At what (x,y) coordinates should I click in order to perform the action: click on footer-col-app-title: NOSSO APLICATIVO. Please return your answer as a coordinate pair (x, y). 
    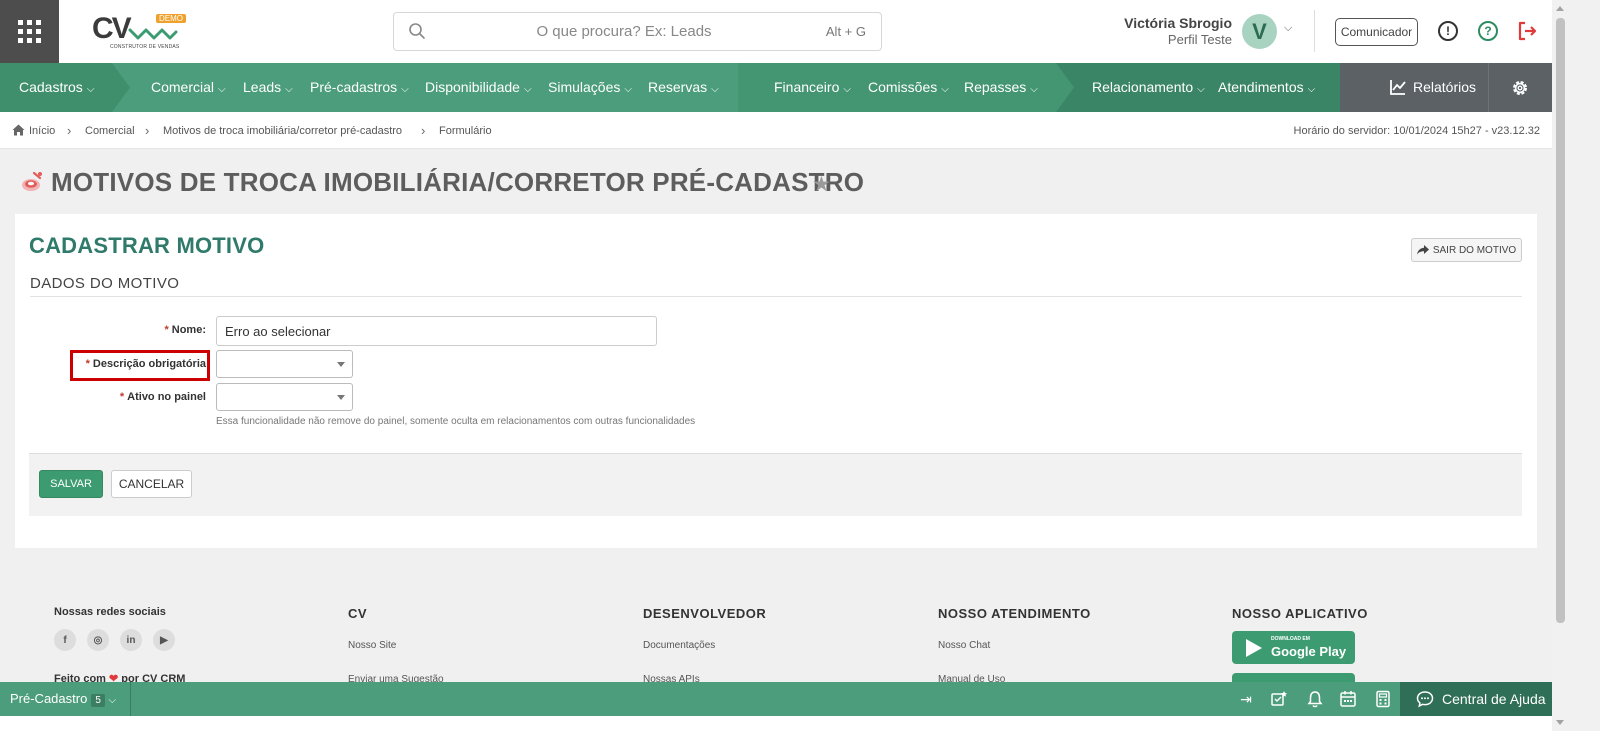
    Looking at the image, I should click on (1300, 613).